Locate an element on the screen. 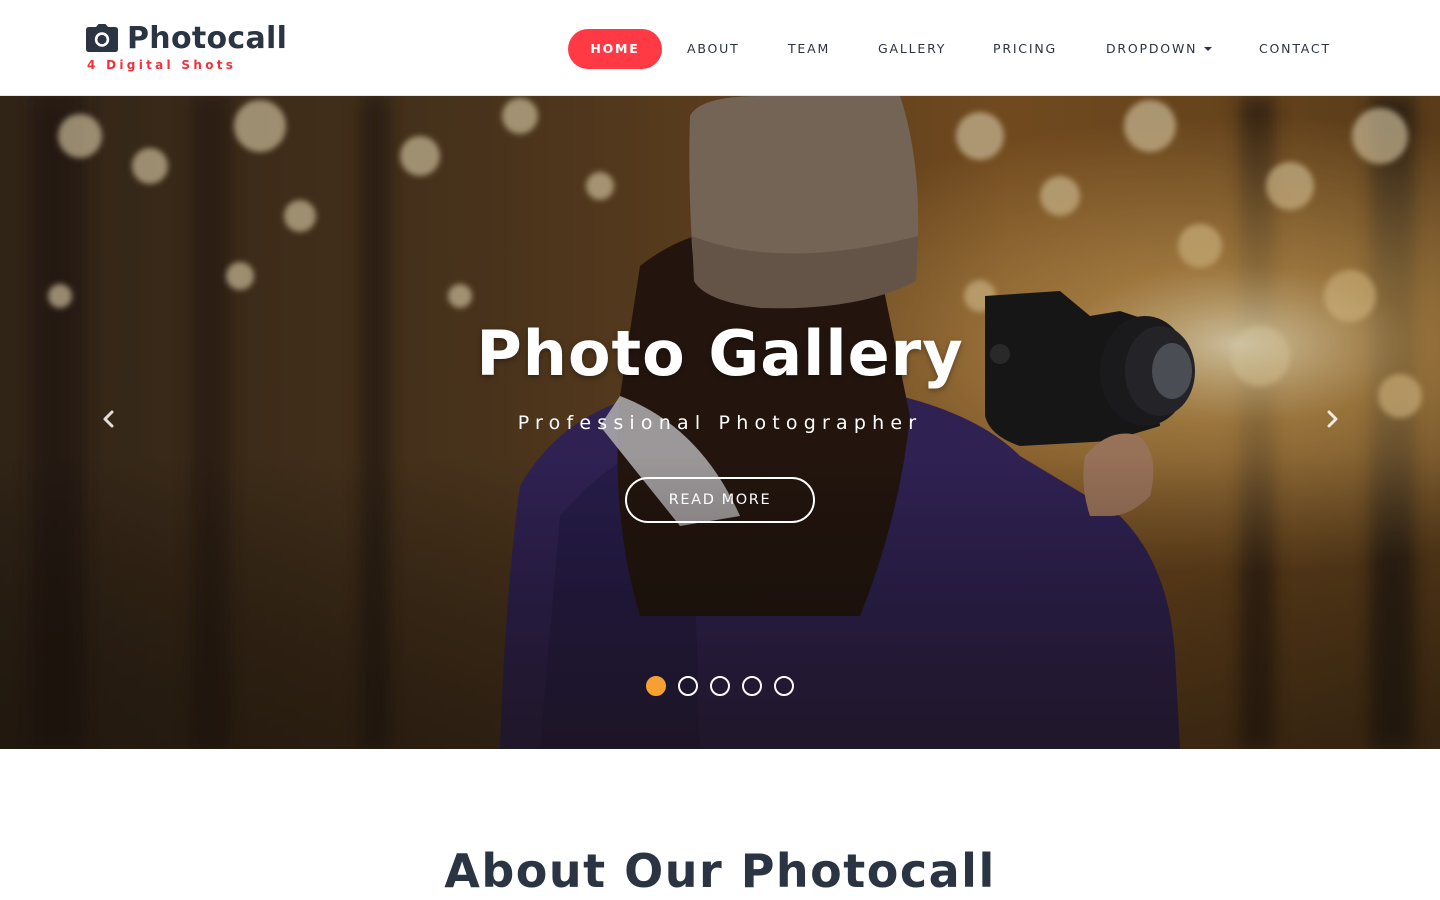 This screenshot has width=1440, height=900. camera-icon is located at coordinates (102, 38).